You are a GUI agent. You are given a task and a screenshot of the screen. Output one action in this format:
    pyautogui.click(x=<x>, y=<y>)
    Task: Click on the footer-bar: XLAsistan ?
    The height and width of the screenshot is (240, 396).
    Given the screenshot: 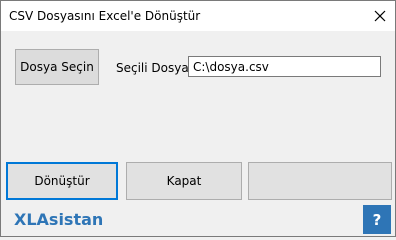 What is the action you would take?
    pyautogui.click(x=198, y=219)
    